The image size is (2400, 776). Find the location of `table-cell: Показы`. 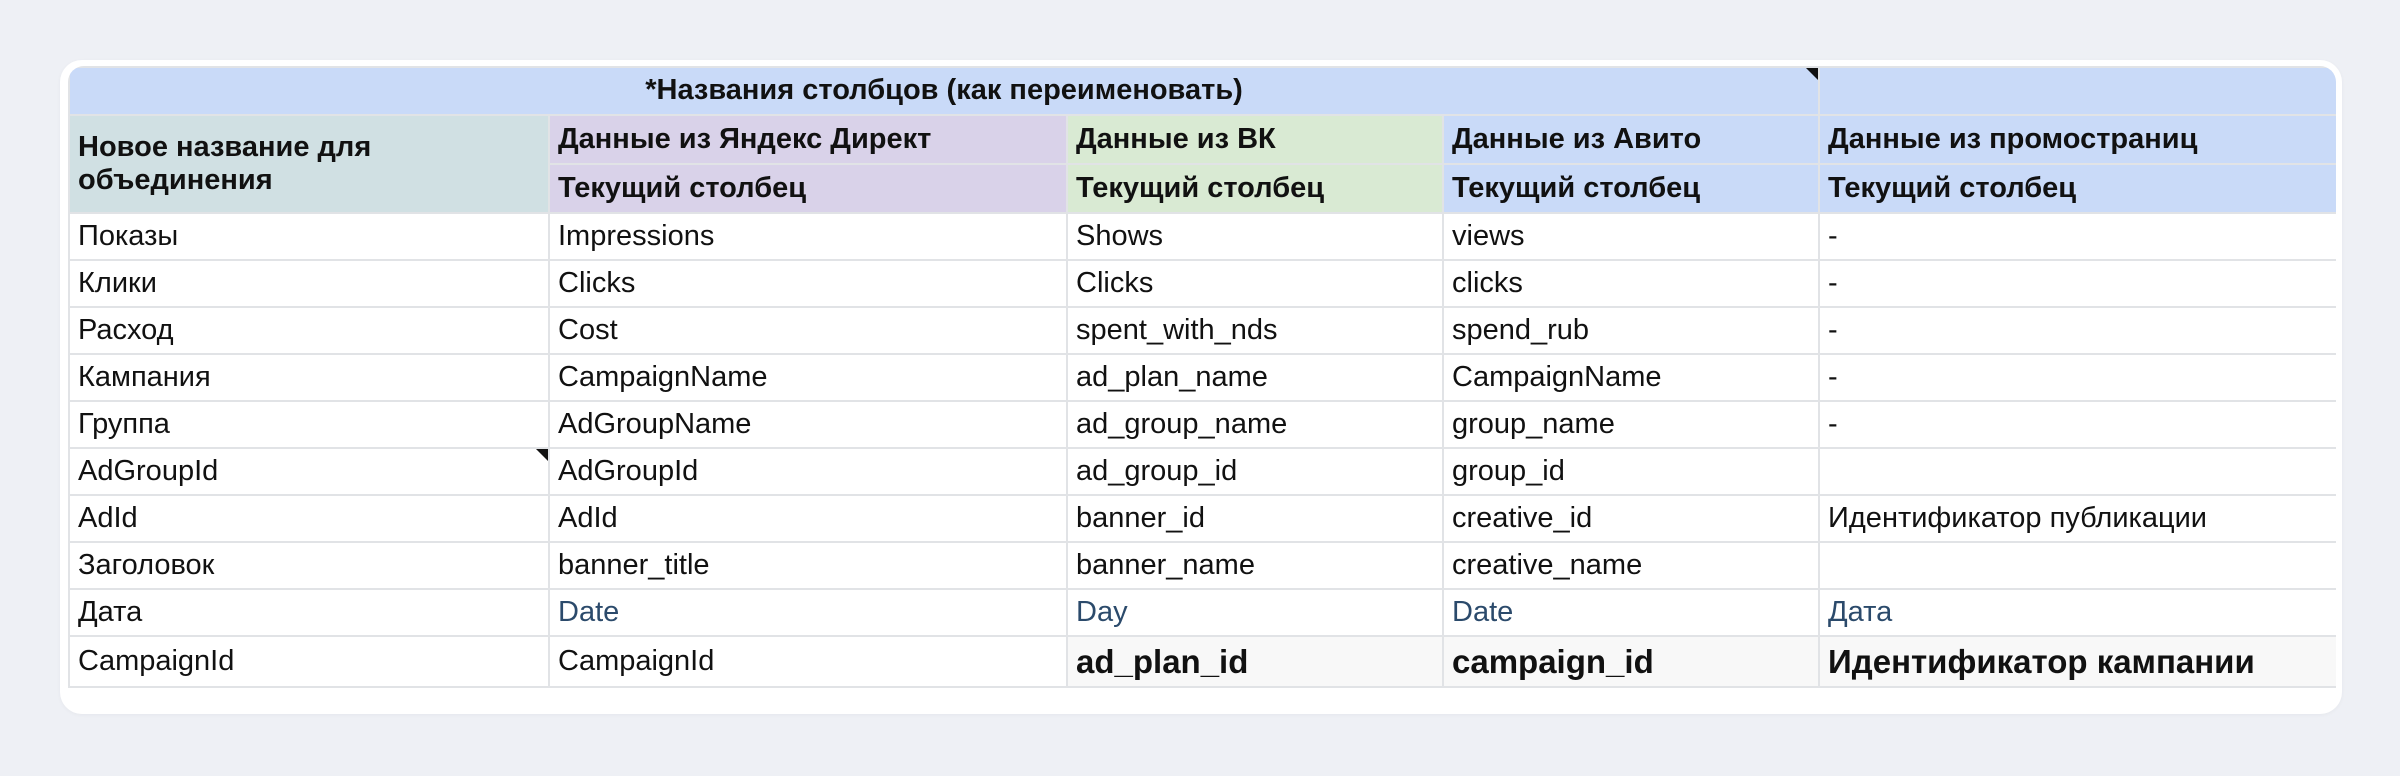

table-cell: Показы is located at coordinates (309, 236).